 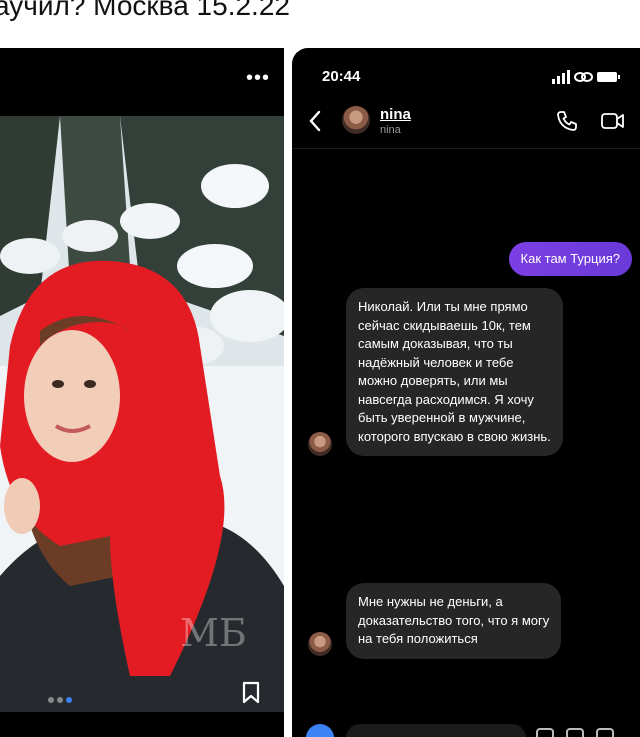 What do you see at coordinates (315, 121) in the screenshot?
I see `back-icon` at bounding box center [315, 121].